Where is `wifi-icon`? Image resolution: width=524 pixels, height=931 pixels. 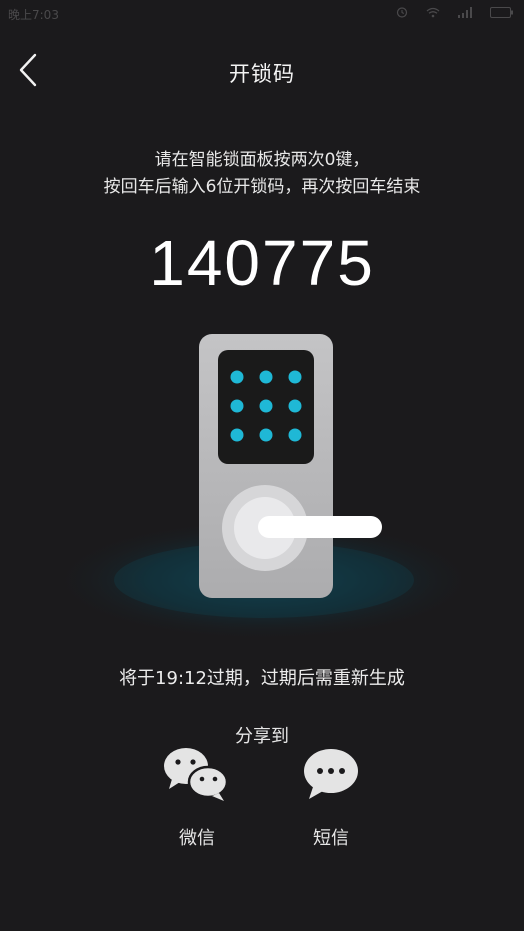 wifi-icon is located at coordinates (433, 12).